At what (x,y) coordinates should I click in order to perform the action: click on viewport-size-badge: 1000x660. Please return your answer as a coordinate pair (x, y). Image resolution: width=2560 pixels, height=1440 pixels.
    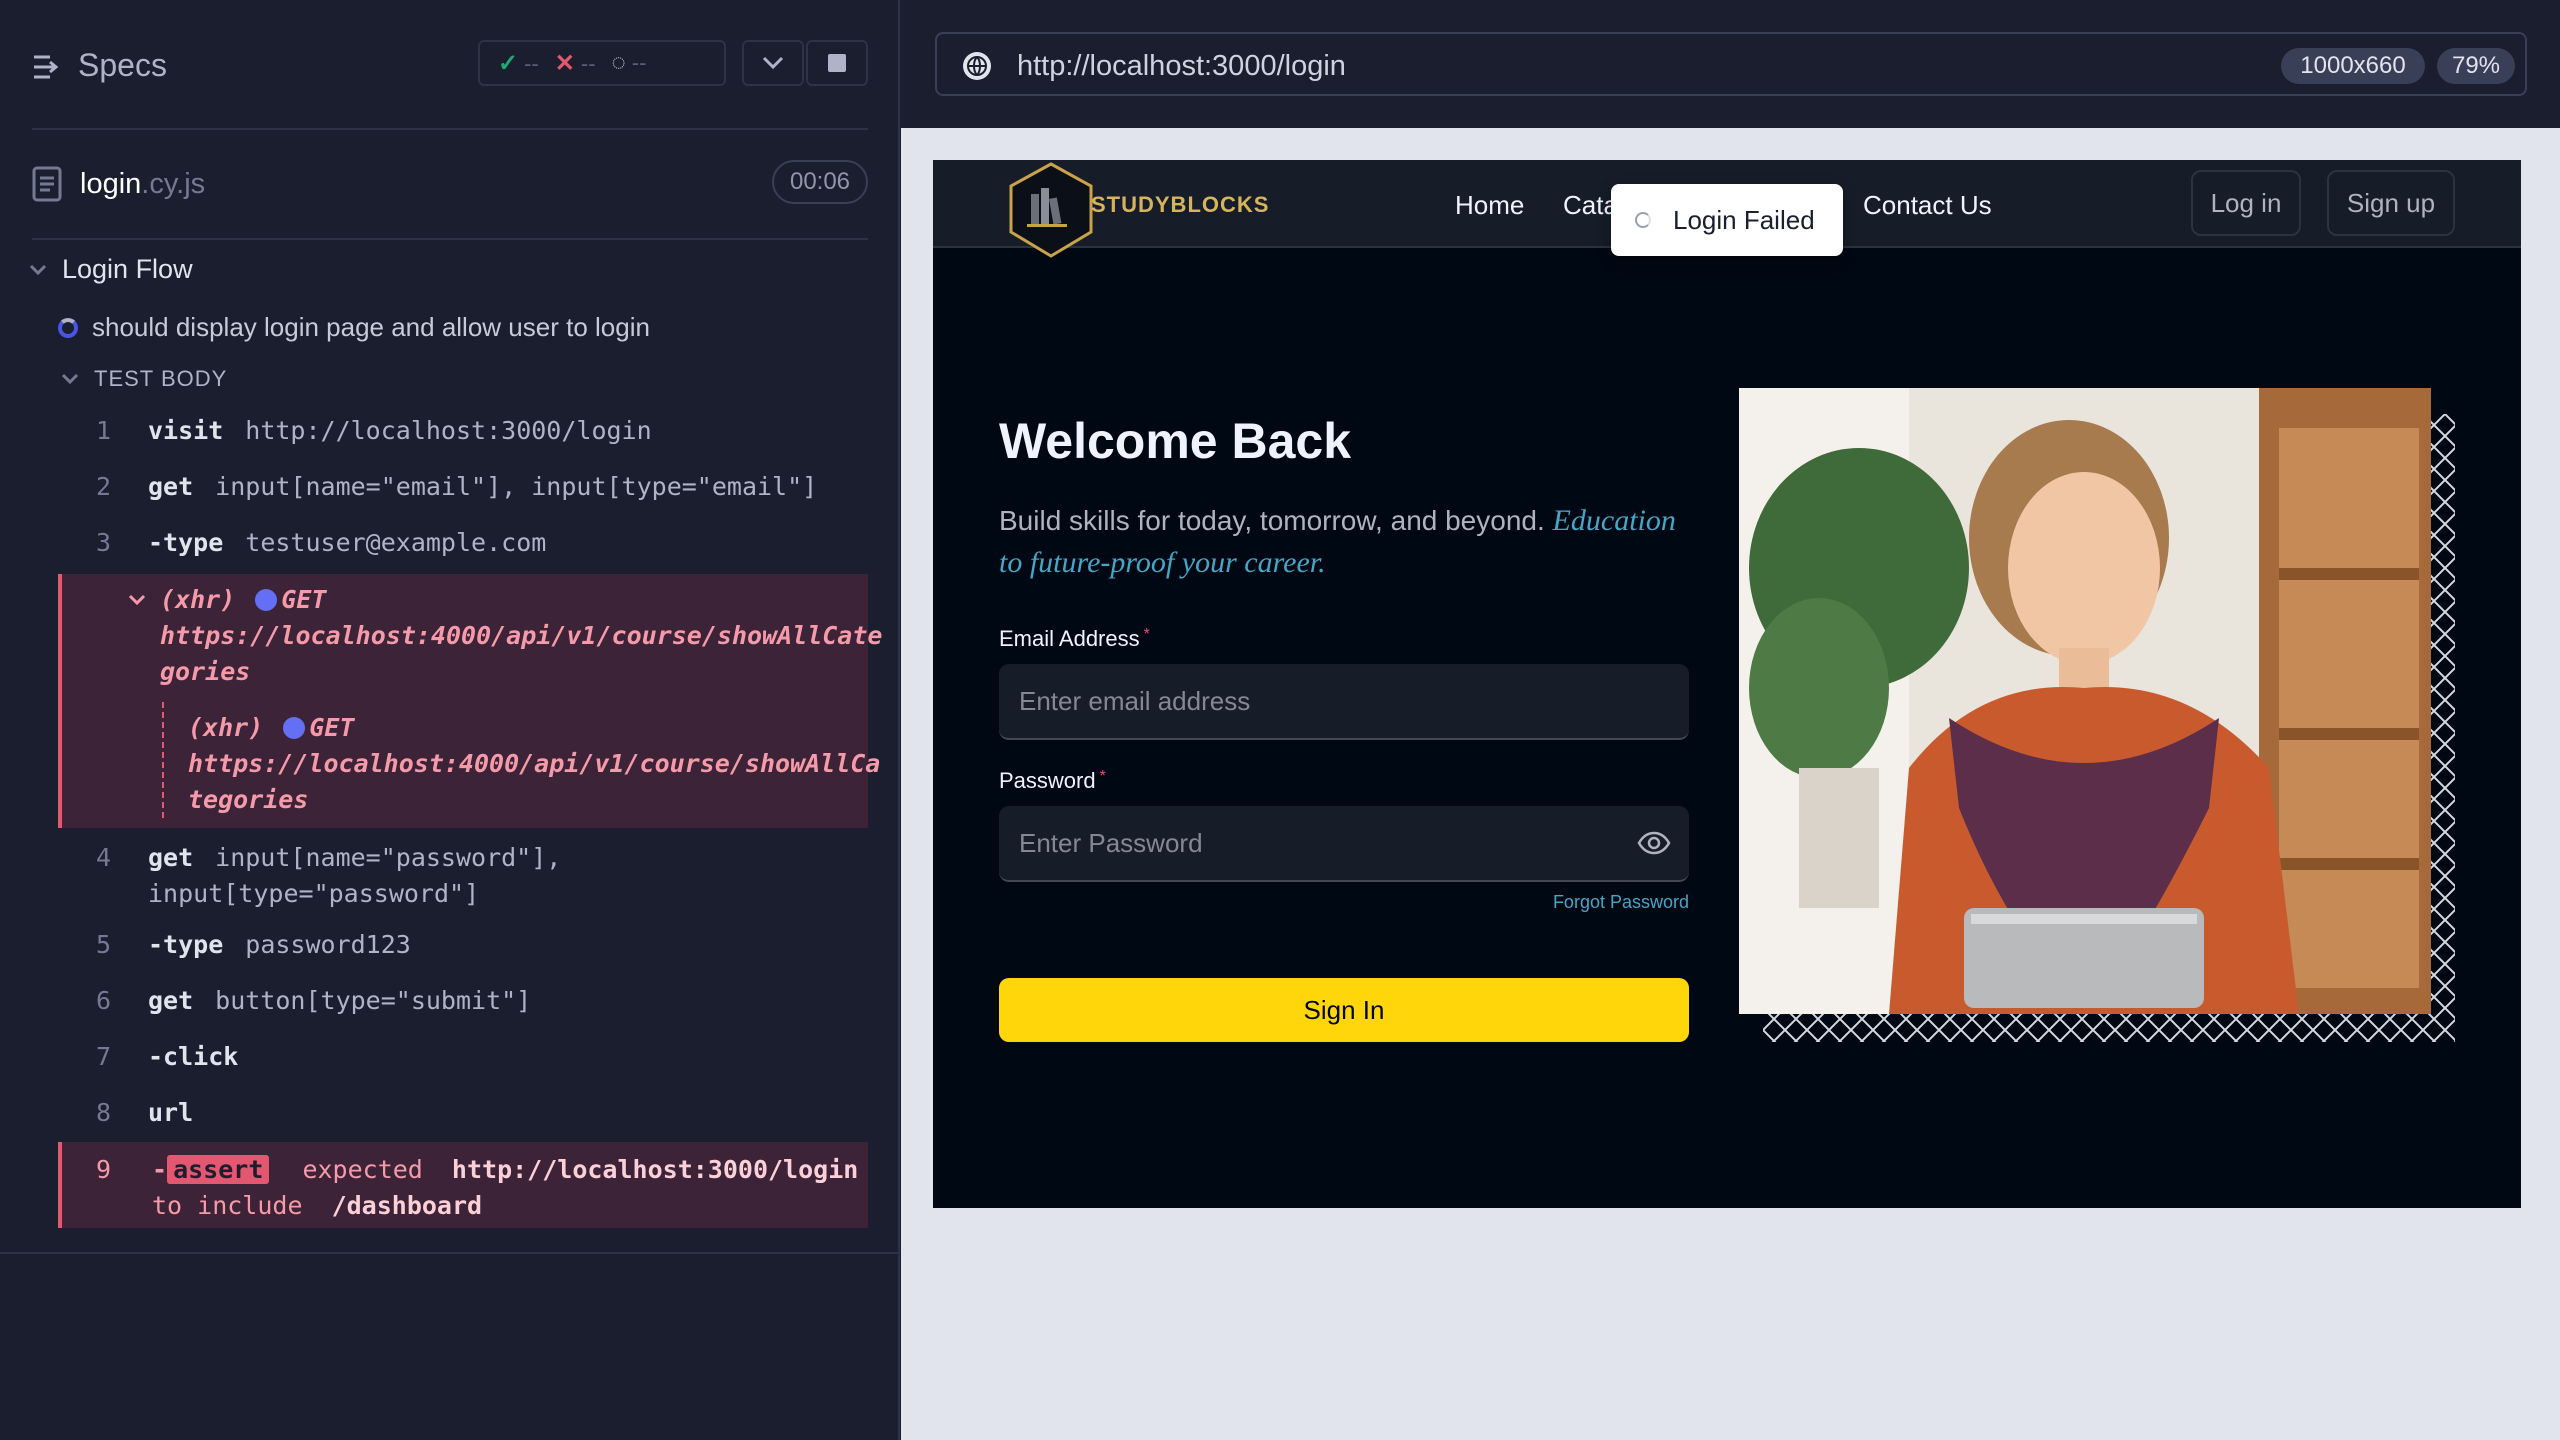
    Looking at the image, I should click on (2353, 66).